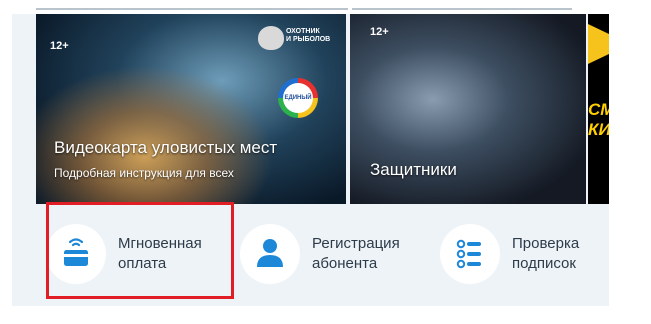 The width and height of the screenshot is (651, 324). What do you see at coordinates (298, 98) in the screenshot?
I see `edinyi-badge-icon: ЕДИНЫЙ` at bounding box center [298, 98].